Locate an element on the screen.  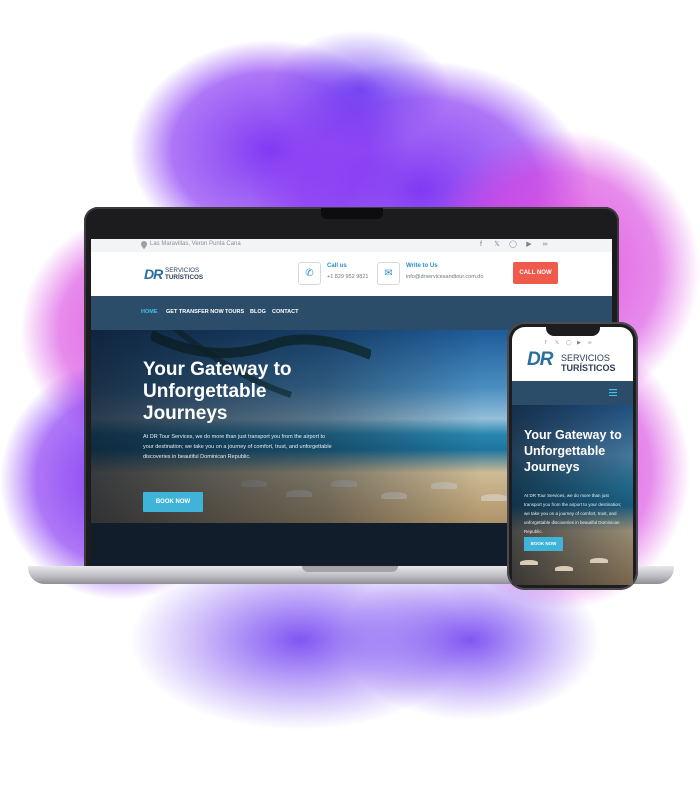
call-us-number: +1 829 952 9821 is located at coordinates (347, 277).